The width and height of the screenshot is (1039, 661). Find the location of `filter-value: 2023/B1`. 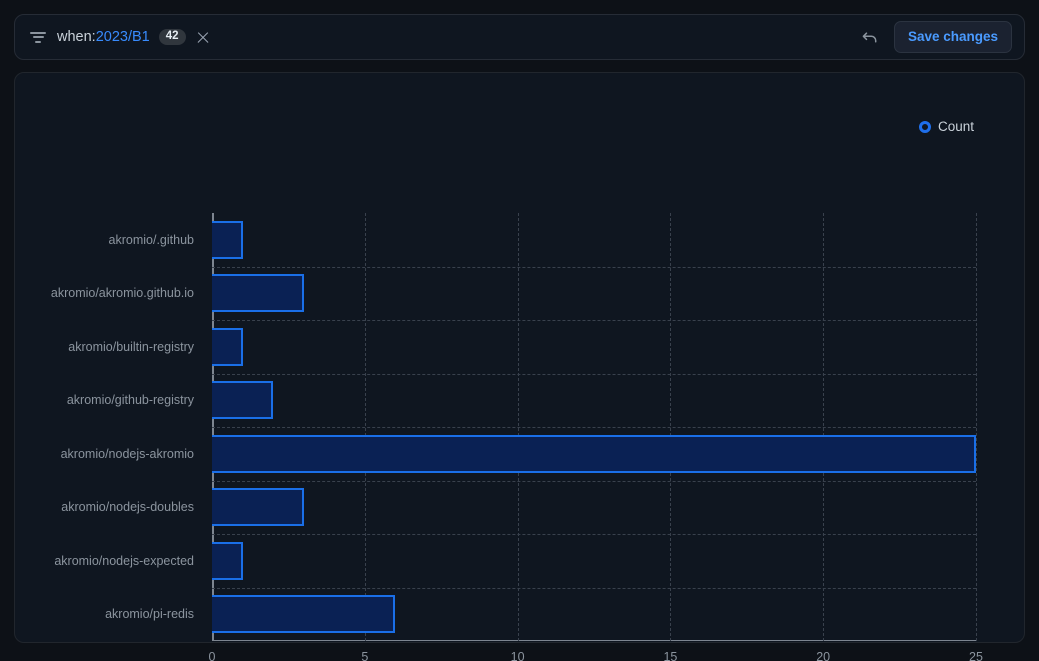

filter-value: 2023/B1 is located at coordinates (122, 37).